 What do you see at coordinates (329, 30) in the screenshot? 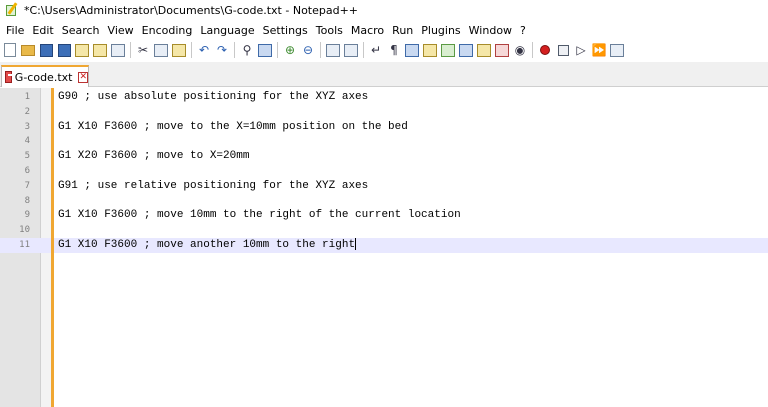
I see `menu-tools: Tools` at bounding box center [329, 30].